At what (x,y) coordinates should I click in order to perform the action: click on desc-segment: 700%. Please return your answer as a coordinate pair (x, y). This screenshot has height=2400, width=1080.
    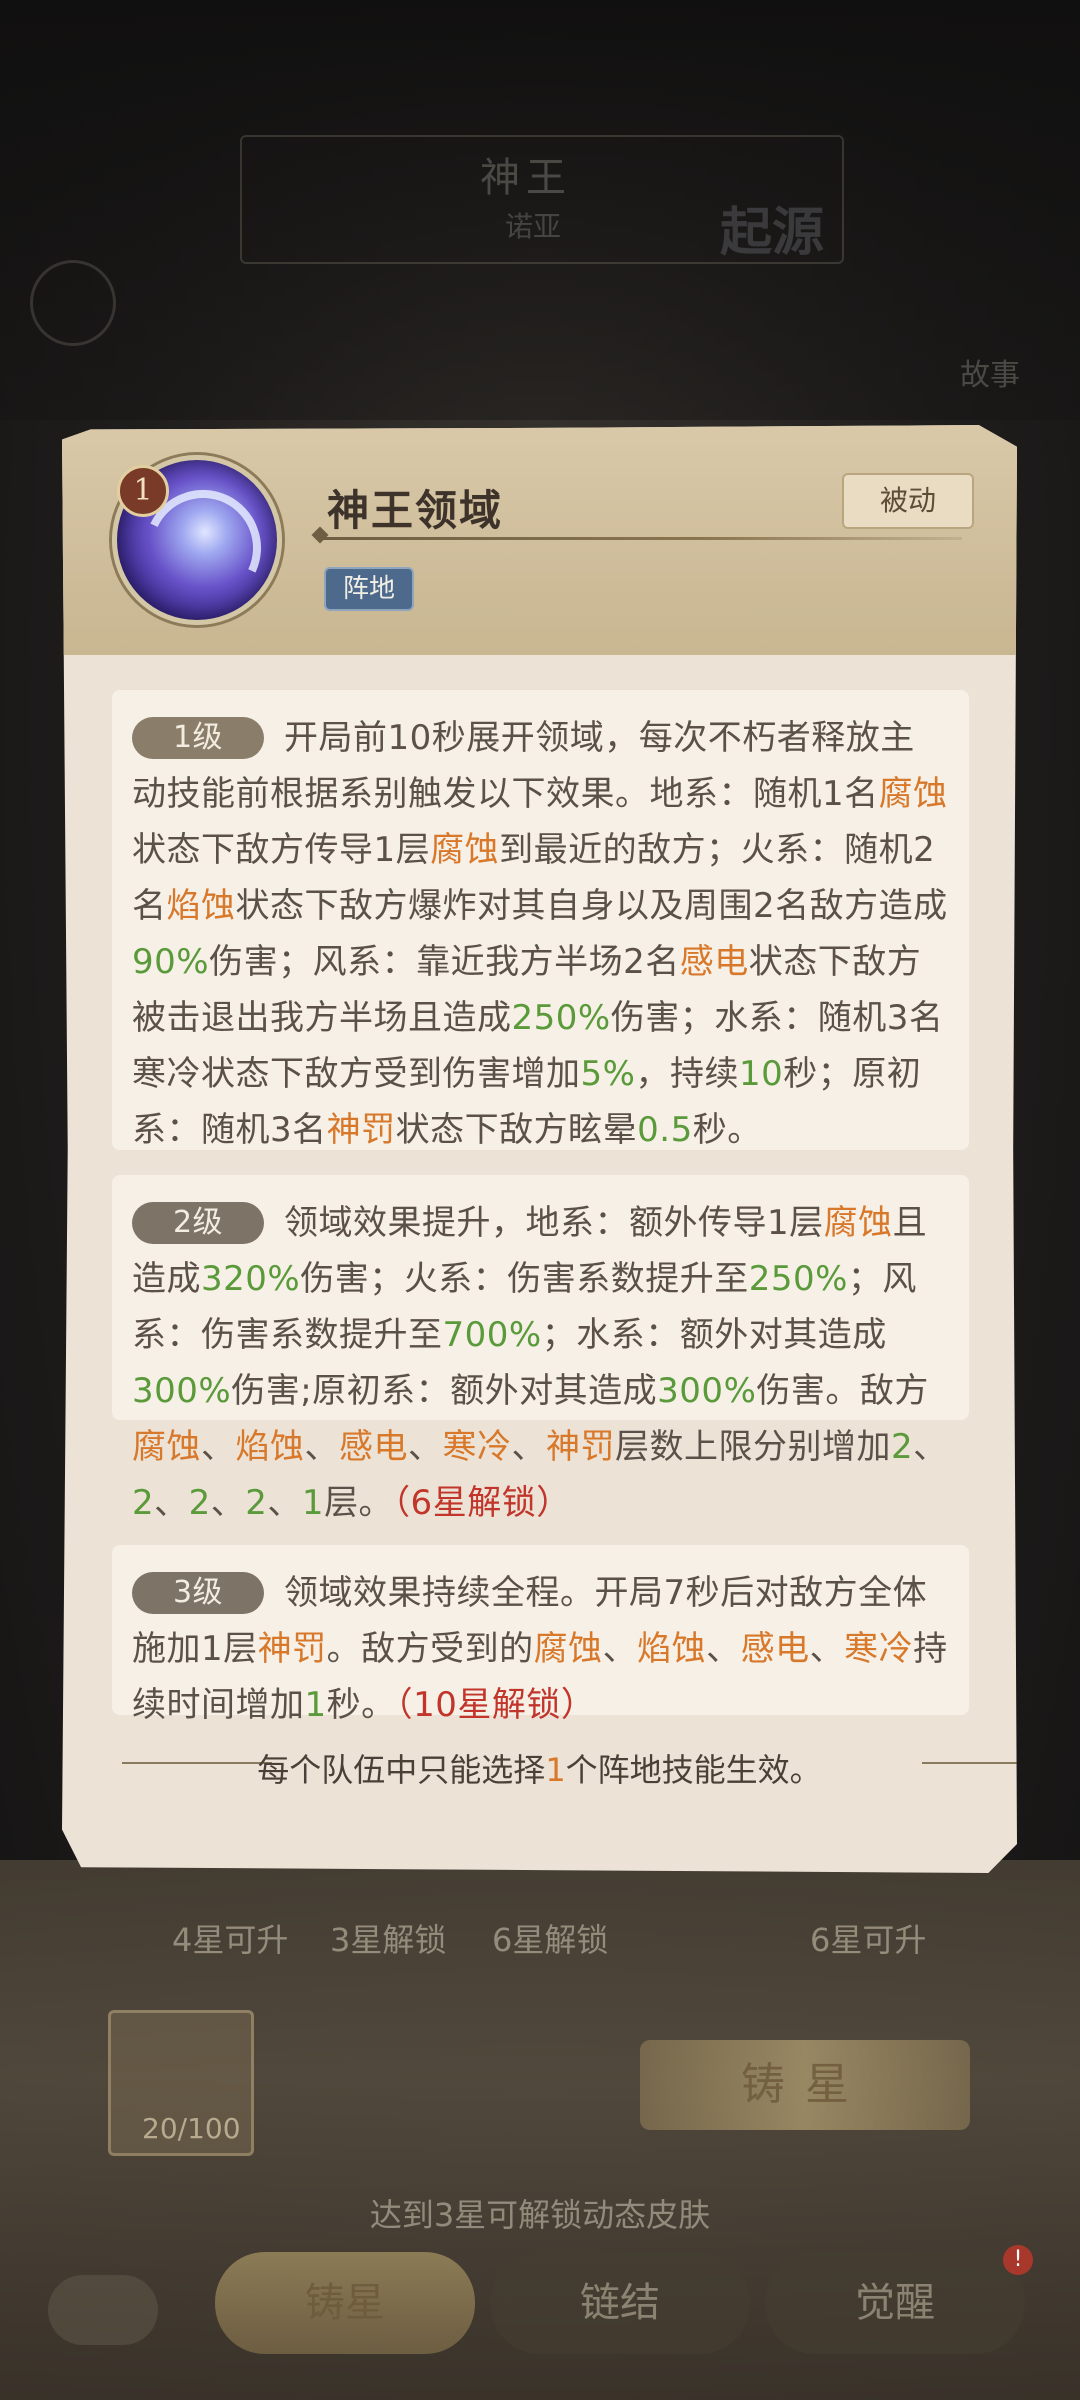
    Looking at the image, I should click on (492, 1335).